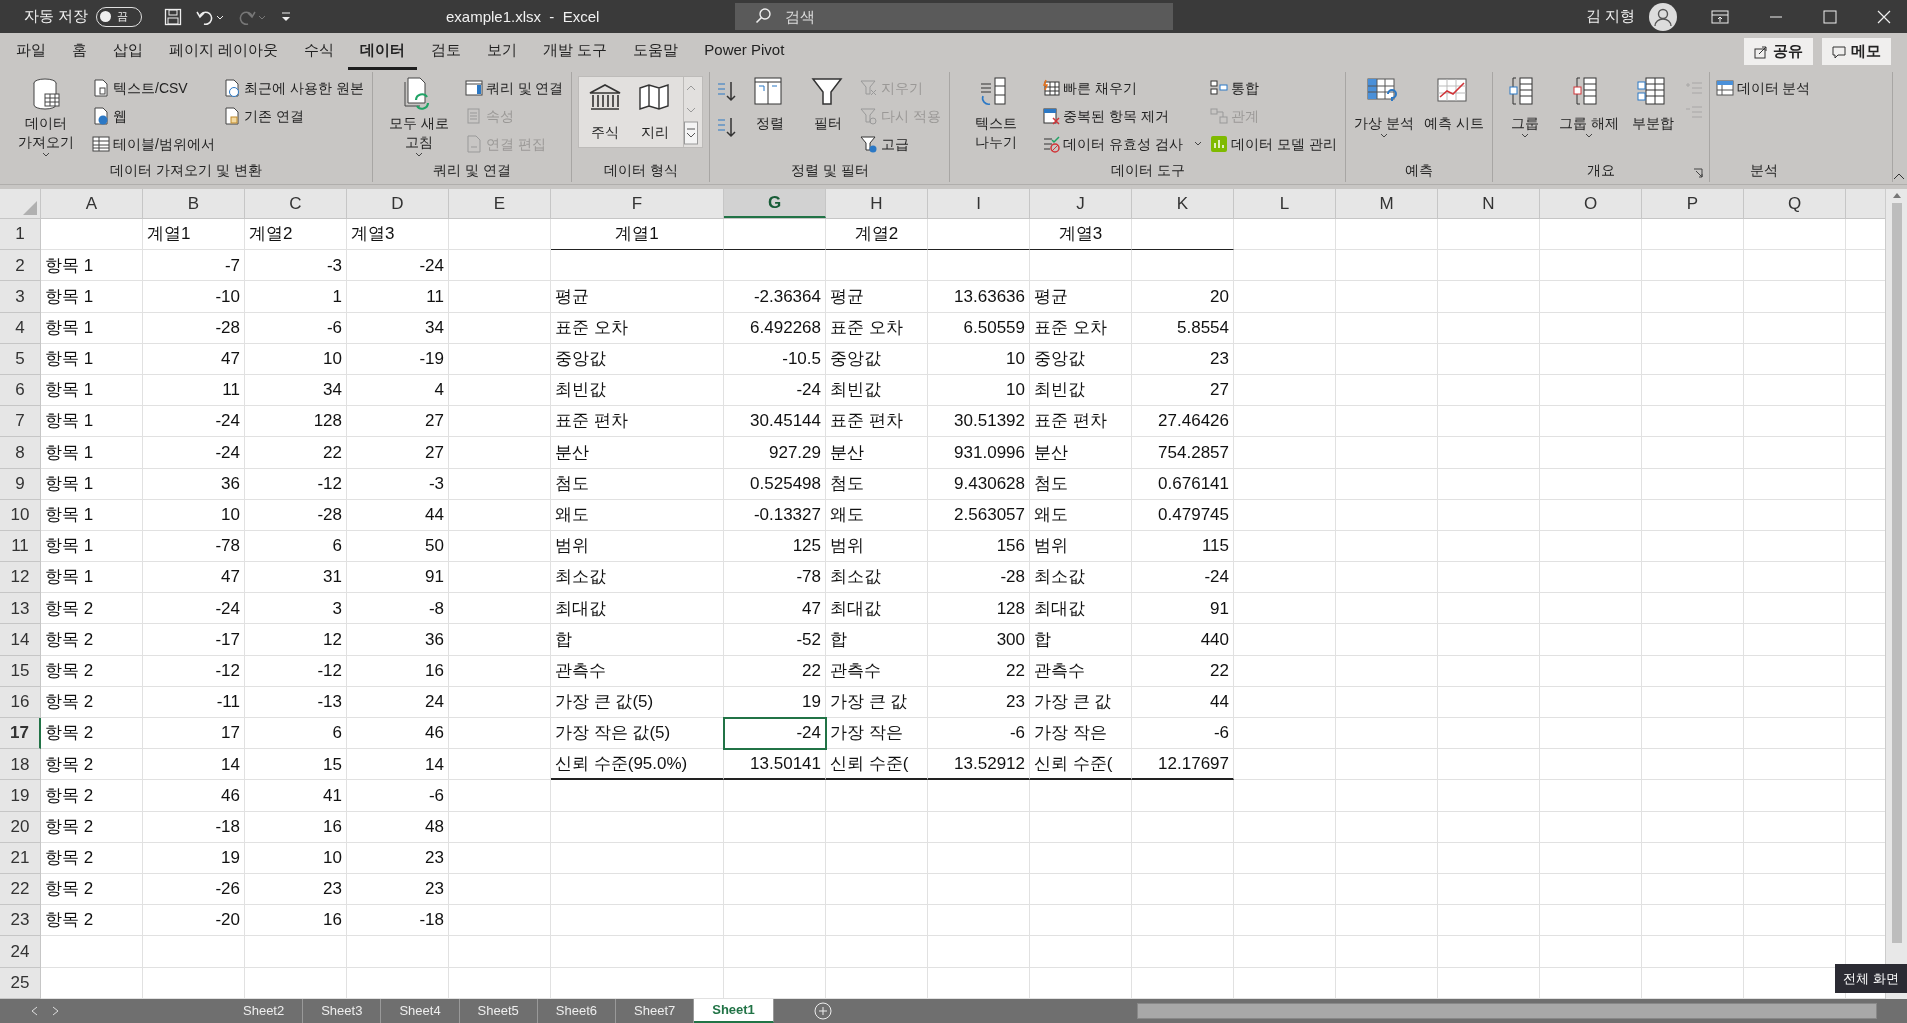 The width and height of the screenshot is (1907, 1023). What do you see at coordinates (1183, 671) in the screenshot?
I see `table-cell: 22` at bounding box center [1183, 671].